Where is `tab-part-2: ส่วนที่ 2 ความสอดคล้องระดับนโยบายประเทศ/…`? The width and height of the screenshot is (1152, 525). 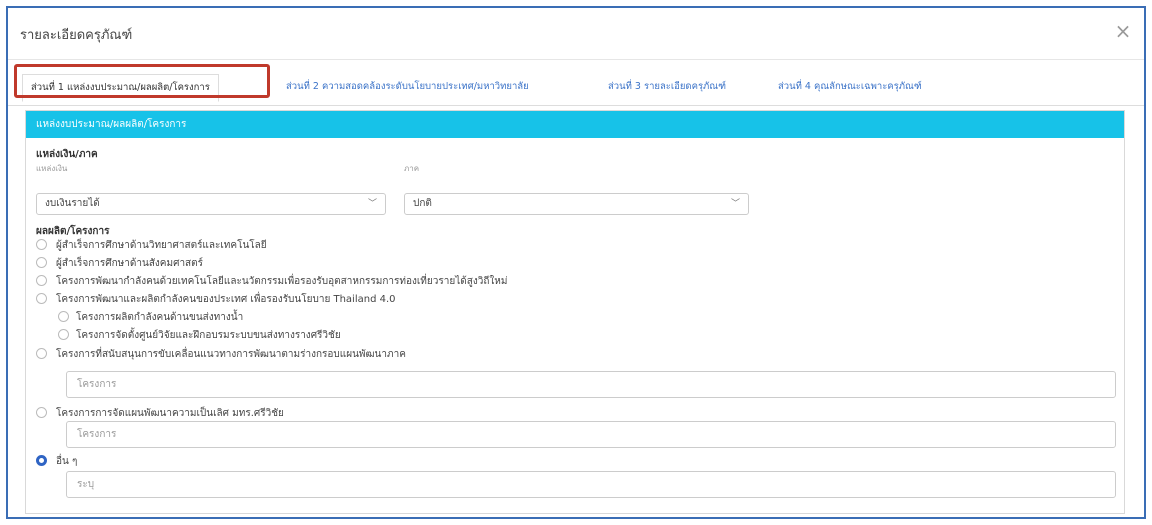
tab-part-2: ส่วนที่ 2 ความสอดคล้องระดับนโยบายประเทศ/… is located at coordinates (407, 88).